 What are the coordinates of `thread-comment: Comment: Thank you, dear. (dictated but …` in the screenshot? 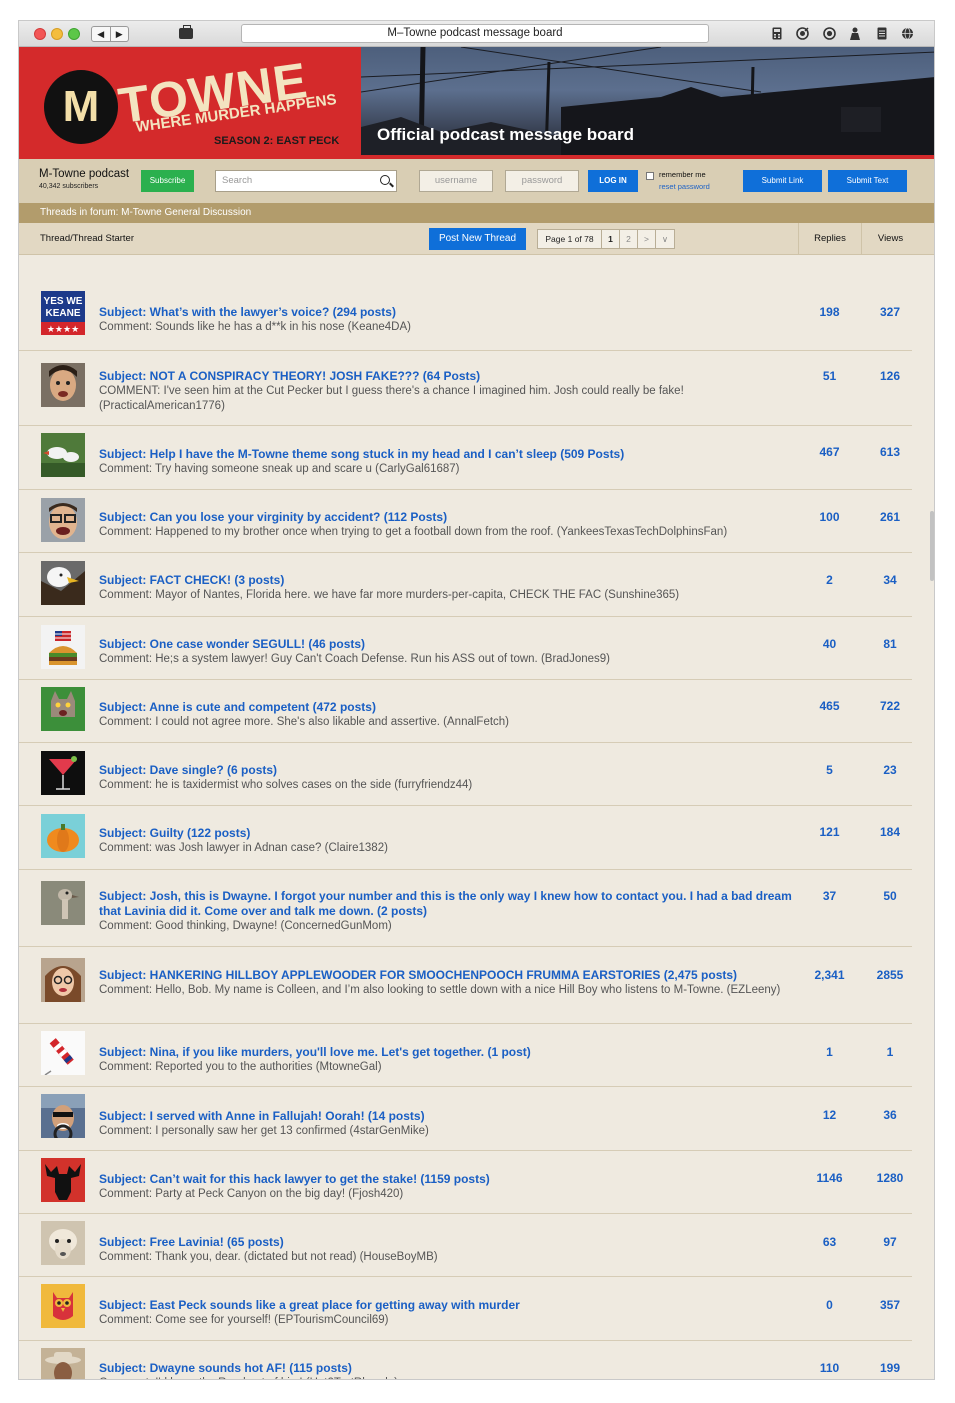 It's located at (268, 1257).